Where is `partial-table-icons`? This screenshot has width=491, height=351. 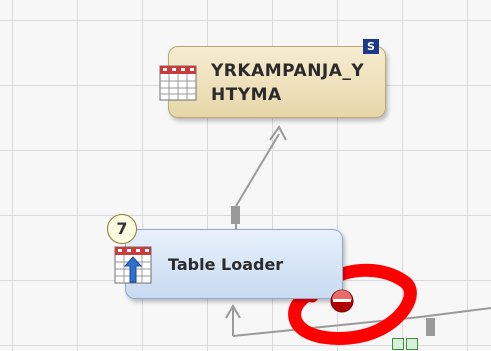 partial-table-icons is located at coordinates (405, 344).